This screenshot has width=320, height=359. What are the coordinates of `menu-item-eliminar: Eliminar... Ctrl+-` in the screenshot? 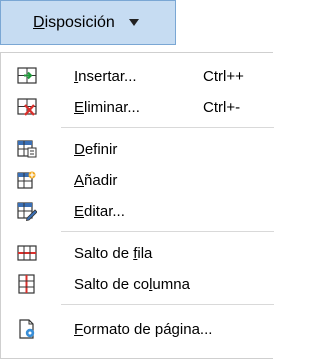 It's located at (137, 107).